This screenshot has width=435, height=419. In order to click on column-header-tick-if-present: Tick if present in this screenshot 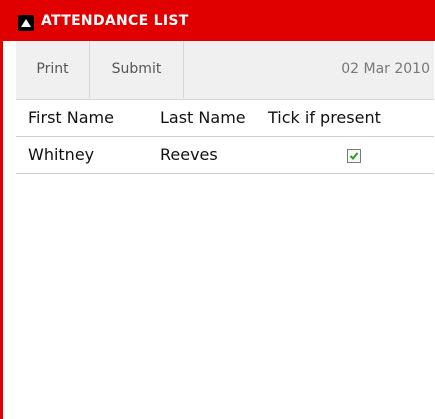, I will do `click(324, 117)`.